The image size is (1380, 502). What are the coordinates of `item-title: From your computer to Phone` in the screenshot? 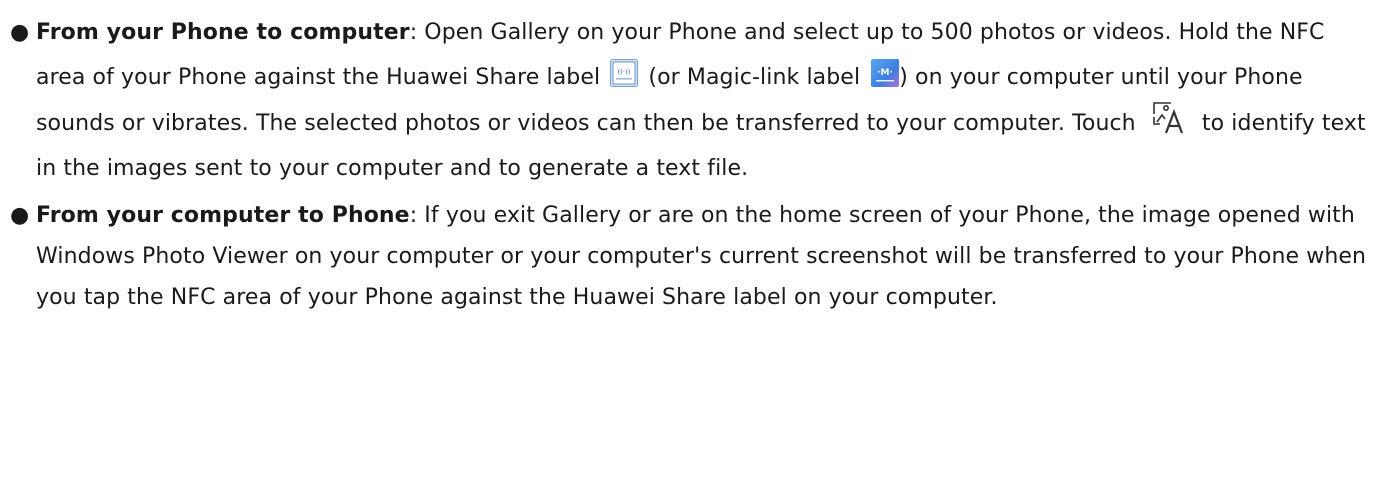 It's located at (223, 215).